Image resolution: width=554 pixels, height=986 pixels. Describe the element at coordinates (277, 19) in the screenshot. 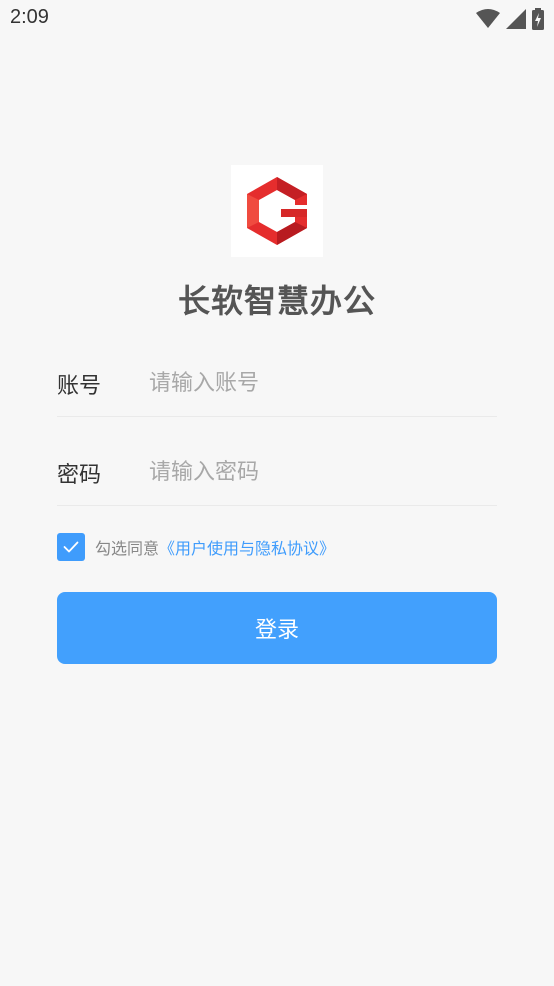

I see `status-bar: 2:09` at that location.